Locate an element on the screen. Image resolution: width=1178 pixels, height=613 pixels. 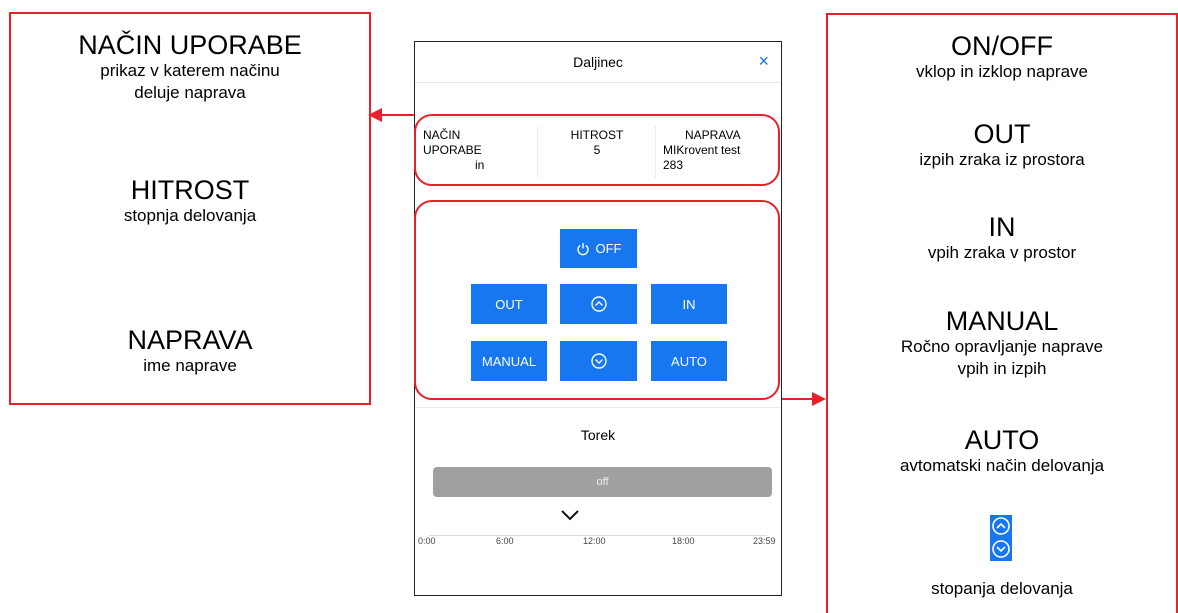
timeline-tick: 0:00 is located at coordinates (427, 541).